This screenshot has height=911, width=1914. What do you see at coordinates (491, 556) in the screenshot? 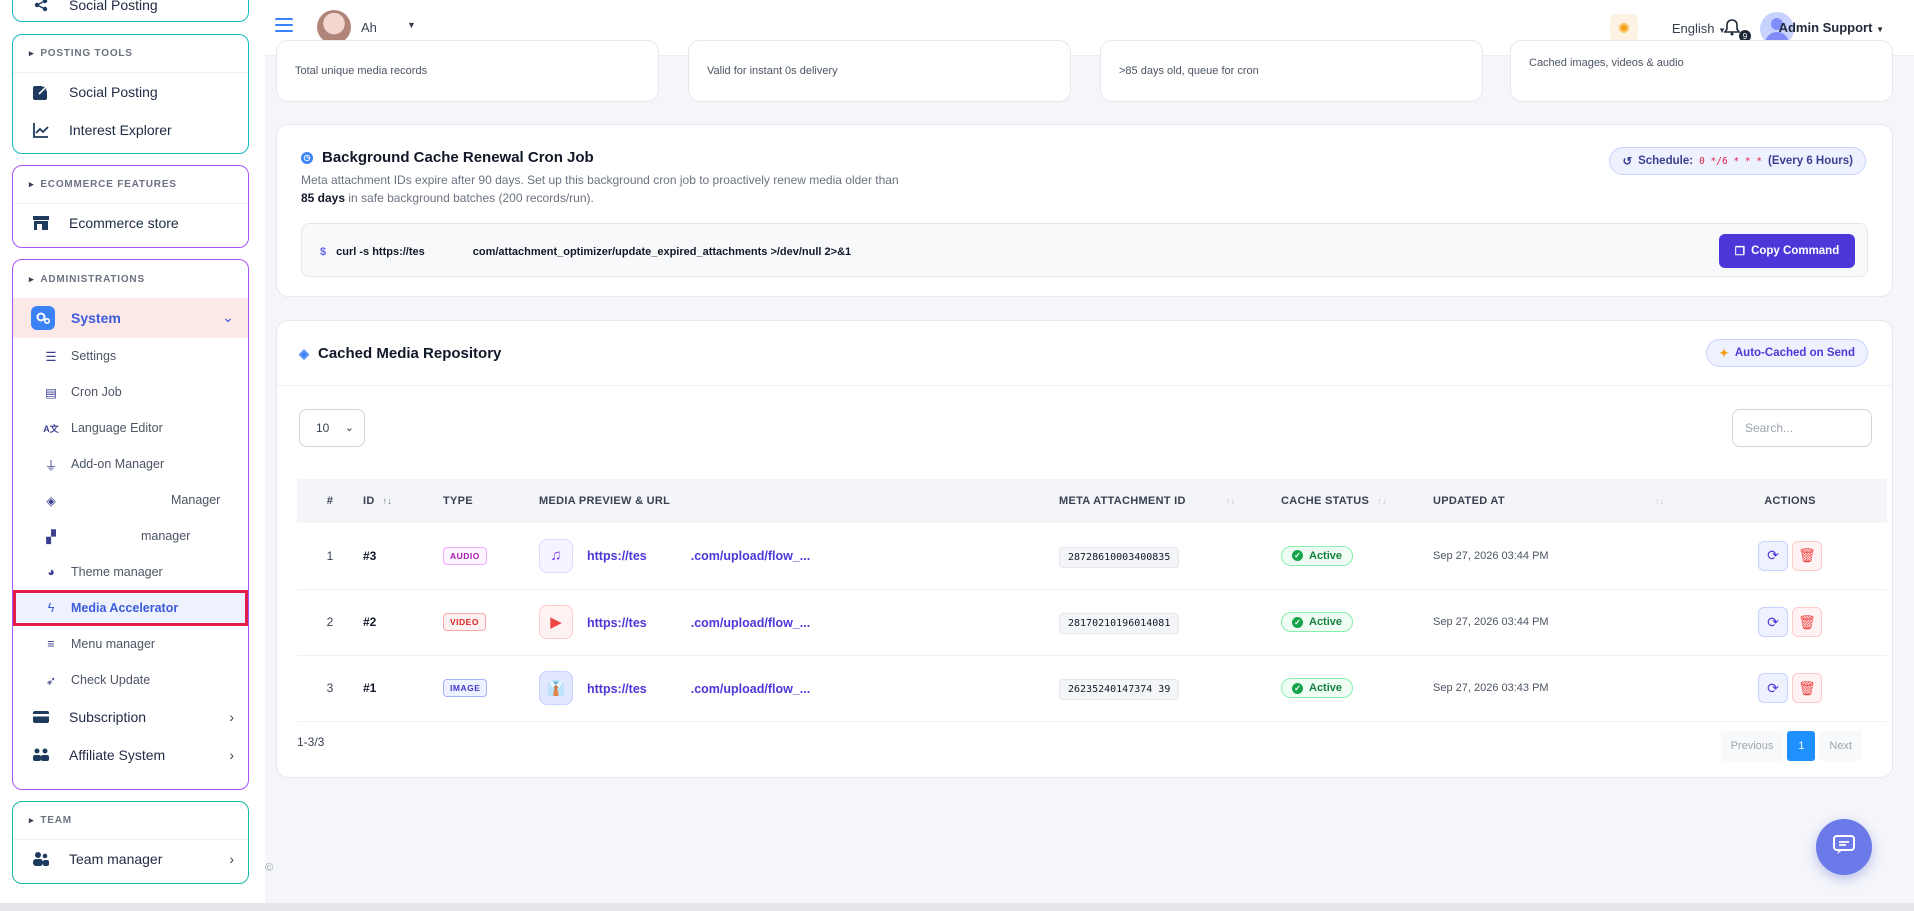
I see `type-cell: AUDIO` at bounding box center [491, 556].